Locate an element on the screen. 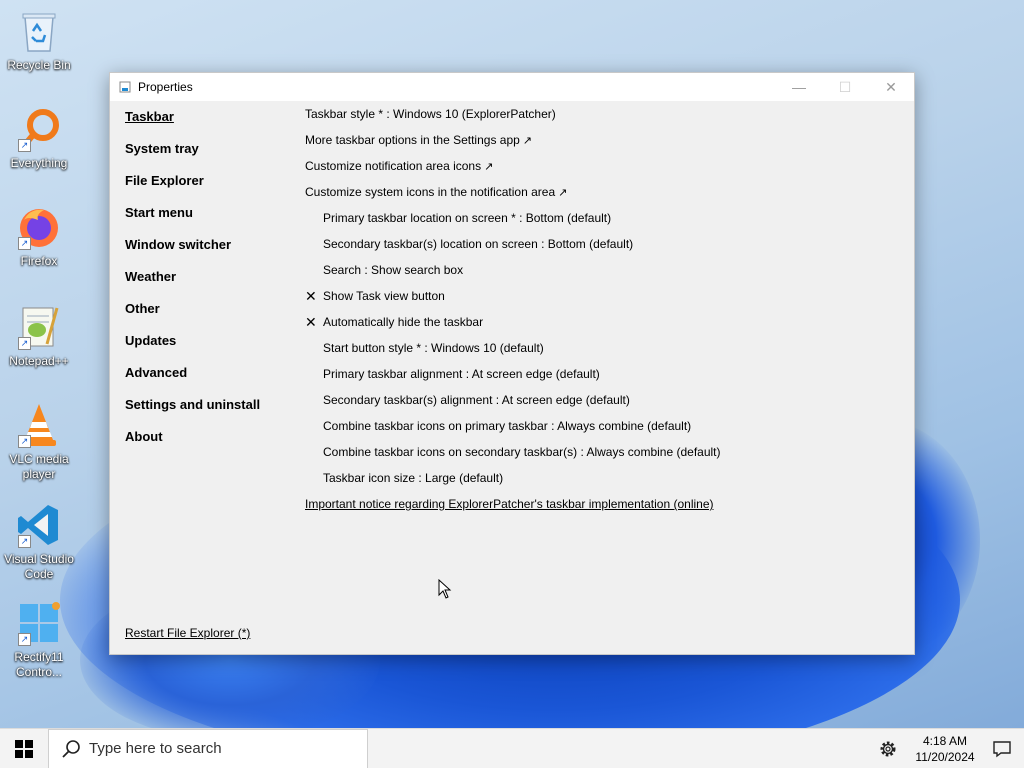 The image size is (1024, 768). vlc-icon: ↗ is located at coordinates (39, 425).